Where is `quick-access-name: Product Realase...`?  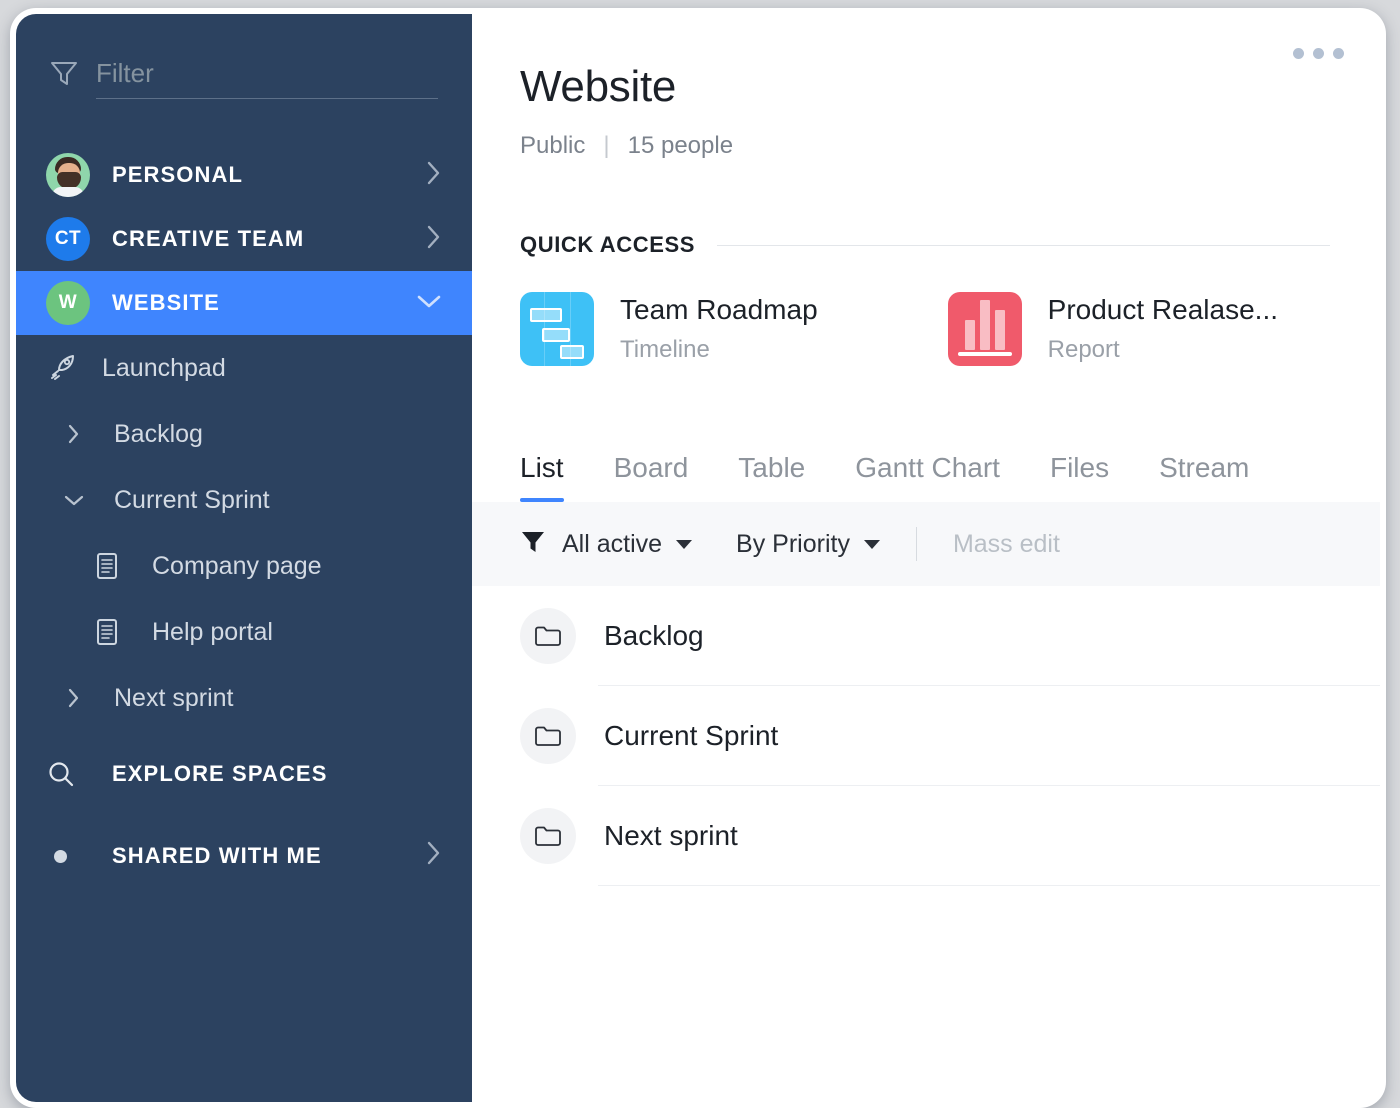
quick-access-name: Product Realase... is located at coordinates (1162, 309).